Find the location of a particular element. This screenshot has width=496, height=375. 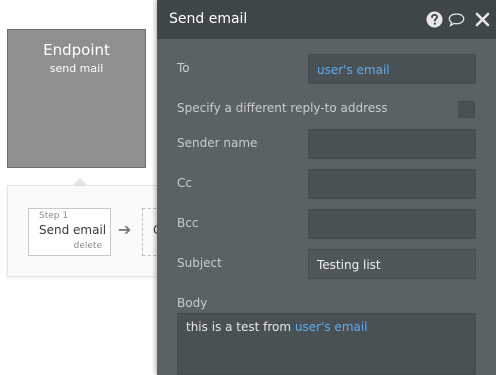

reply-to-label: Specify a different reply-to address is located at coordinates (282, 108).